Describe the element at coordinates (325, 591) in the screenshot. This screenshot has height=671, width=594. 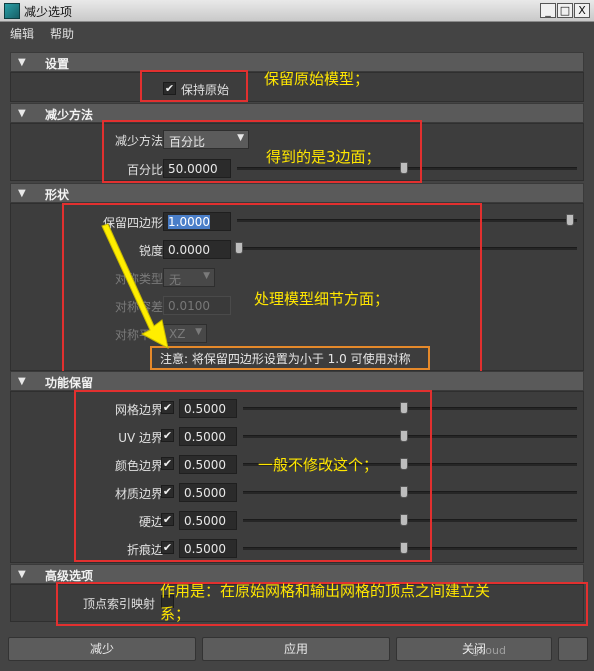
I see `annotation-advanced-line1: 作用是：在原始网格和输出网格的顶点之间建立关` at that location.